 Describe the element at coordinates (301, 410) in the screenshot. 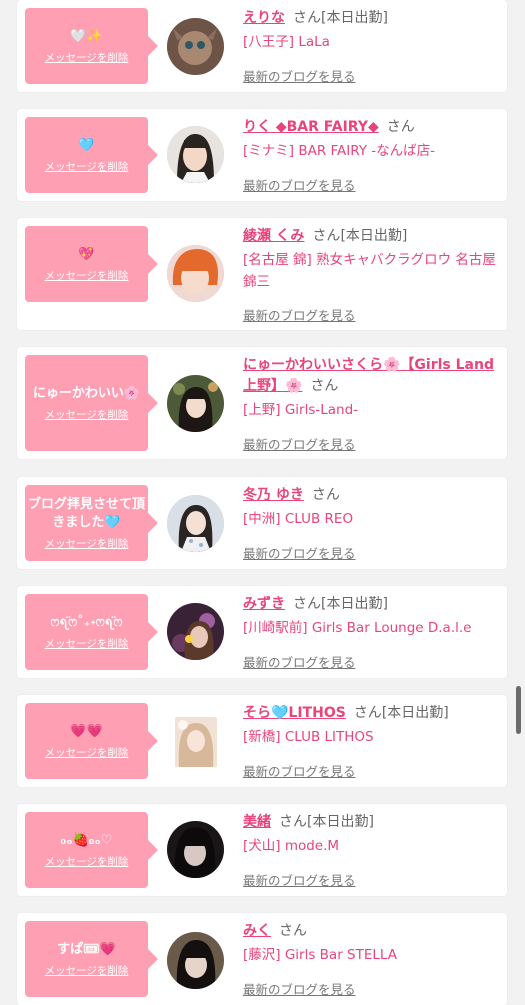

I see `shop-info: [上野] Girls-Land-` at that location.